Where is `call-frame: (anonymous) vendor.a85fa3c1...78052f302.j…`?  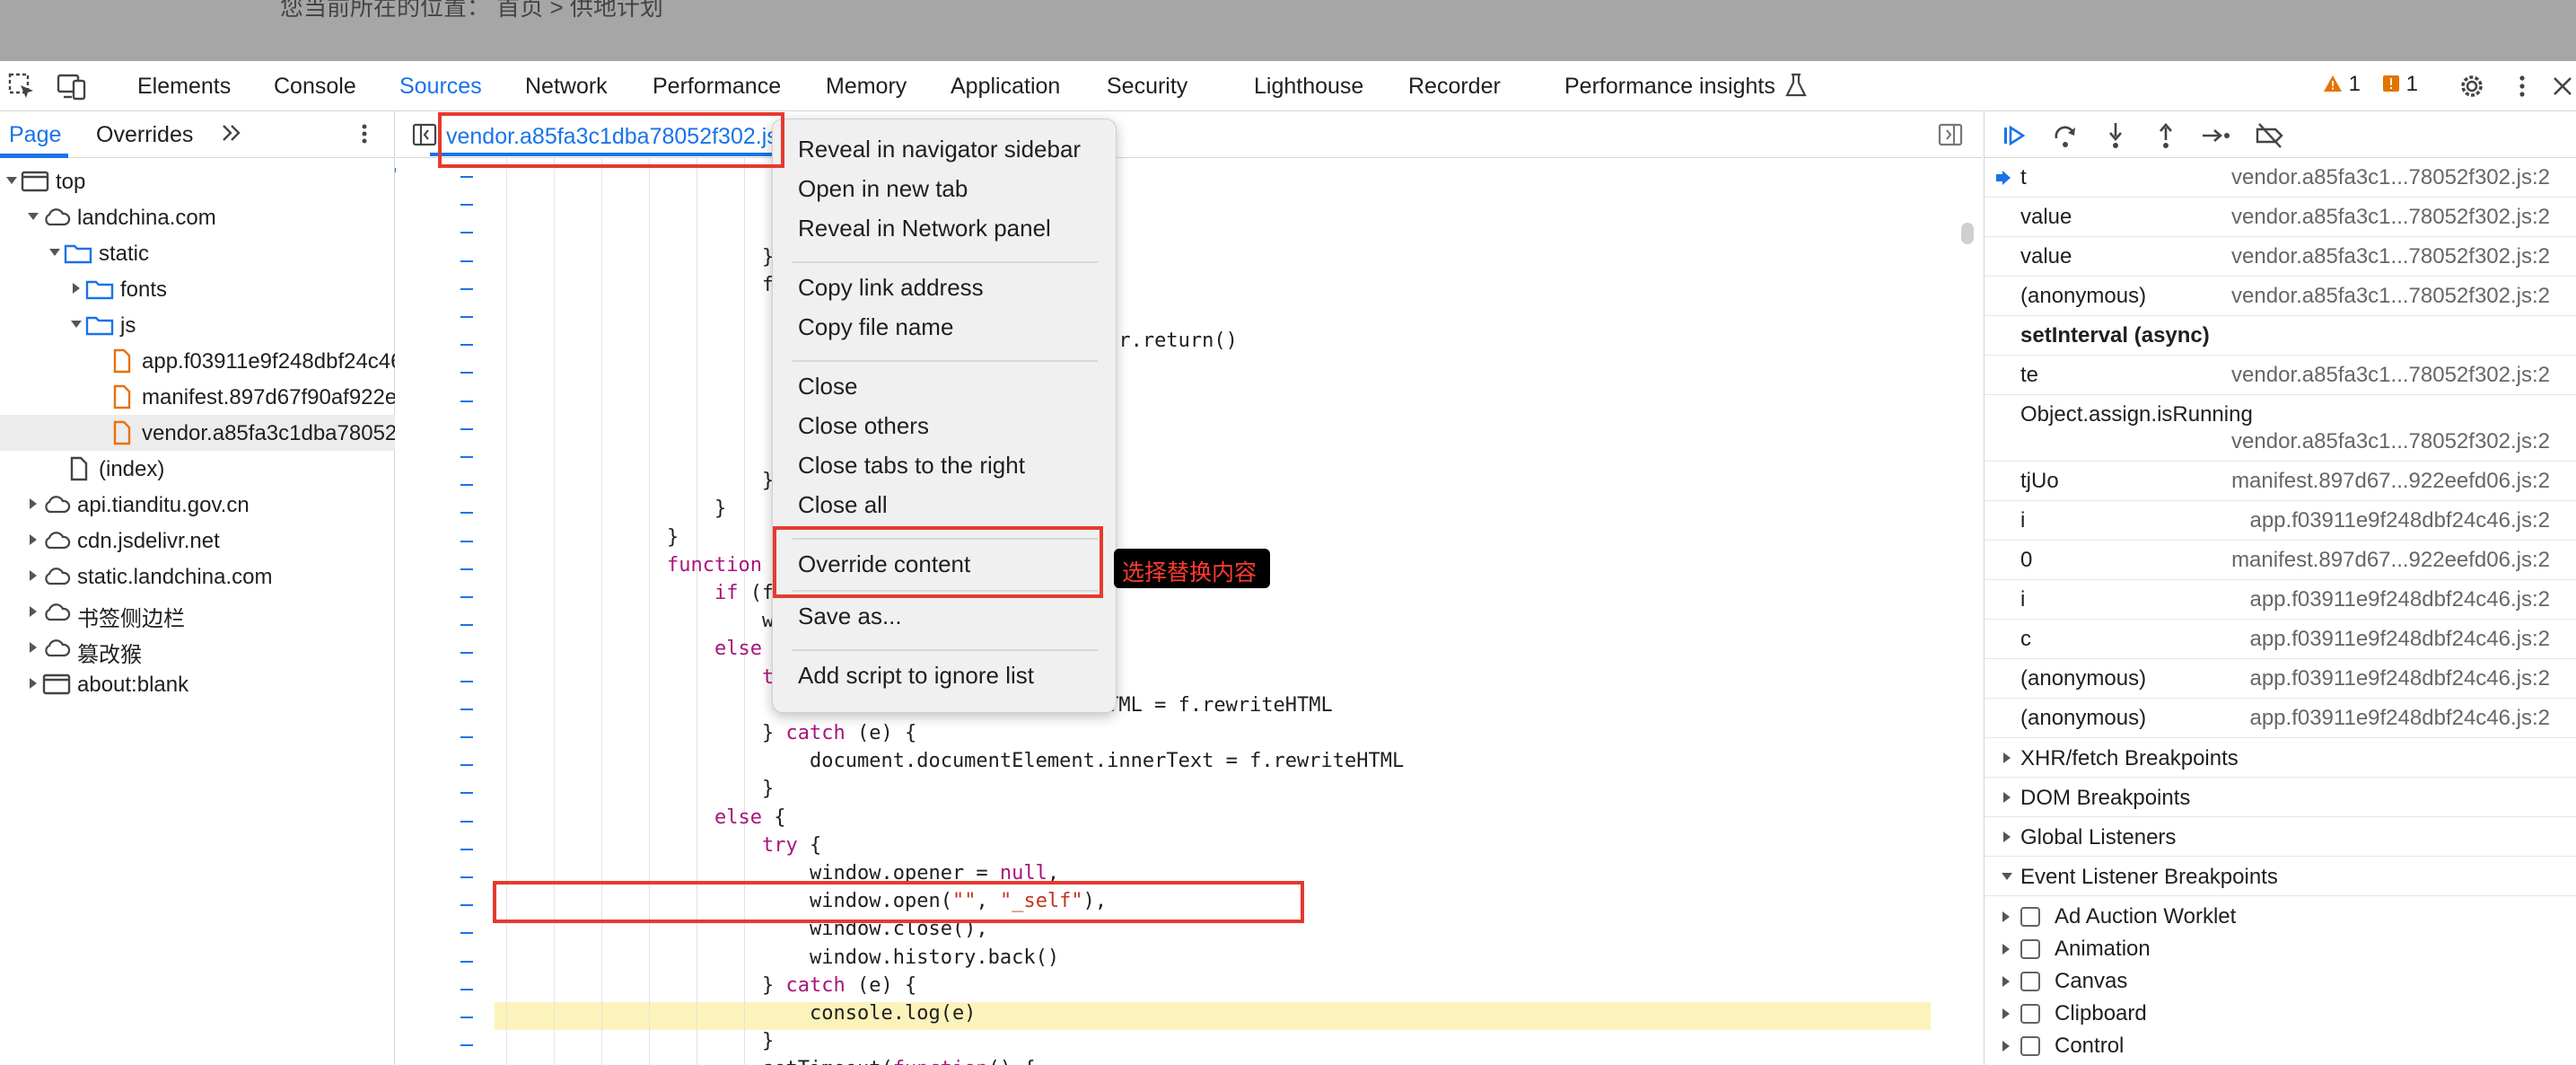
call-frame: (anonymous) vendor.a85fa3c1...78052f302.j… is located at coordinates (2280, 296).